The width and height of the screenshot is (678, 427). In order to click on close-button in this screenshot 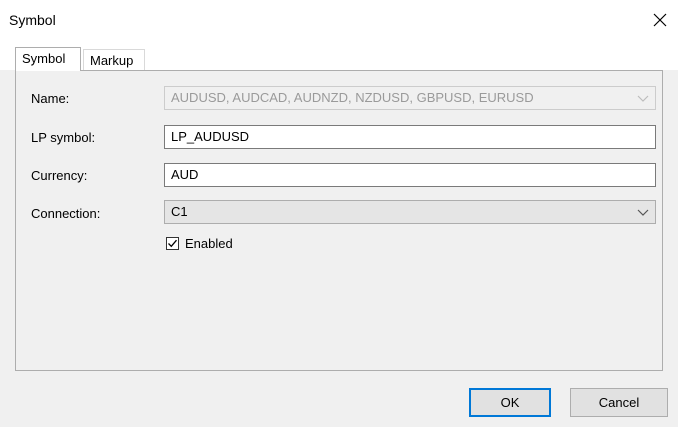, I will do `click(660, 20)`.